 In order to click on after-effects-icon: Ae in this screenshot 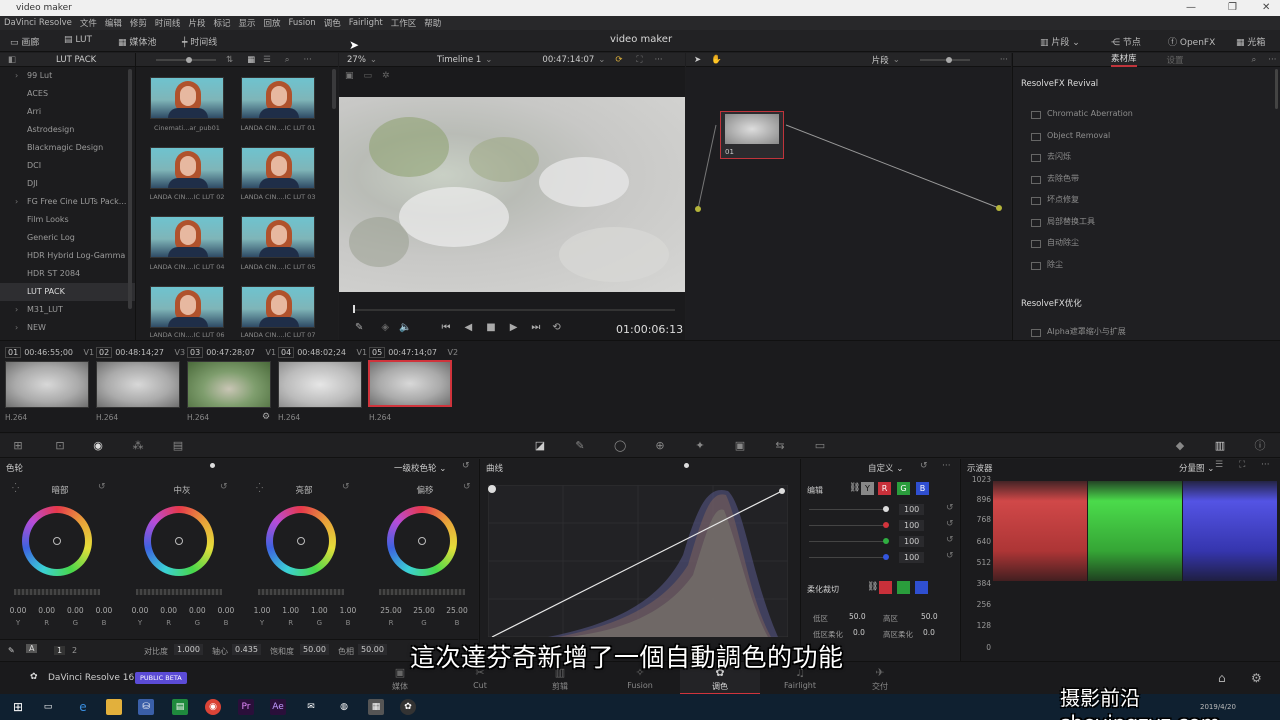, I will do `click(278, 707)`.